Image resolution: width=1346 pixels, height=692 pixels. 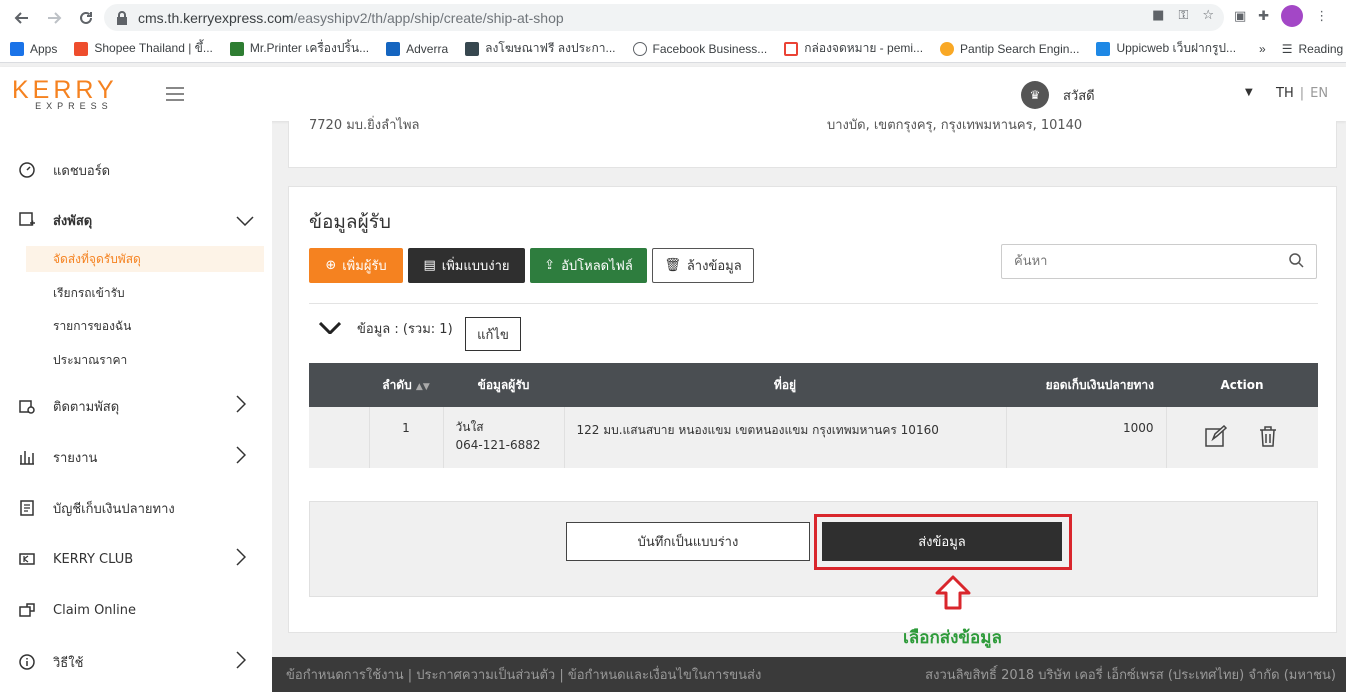 I want to click on sidebar-subitem-pickup: เรียกรถเข้ารับ, so click(x=145, y=293).